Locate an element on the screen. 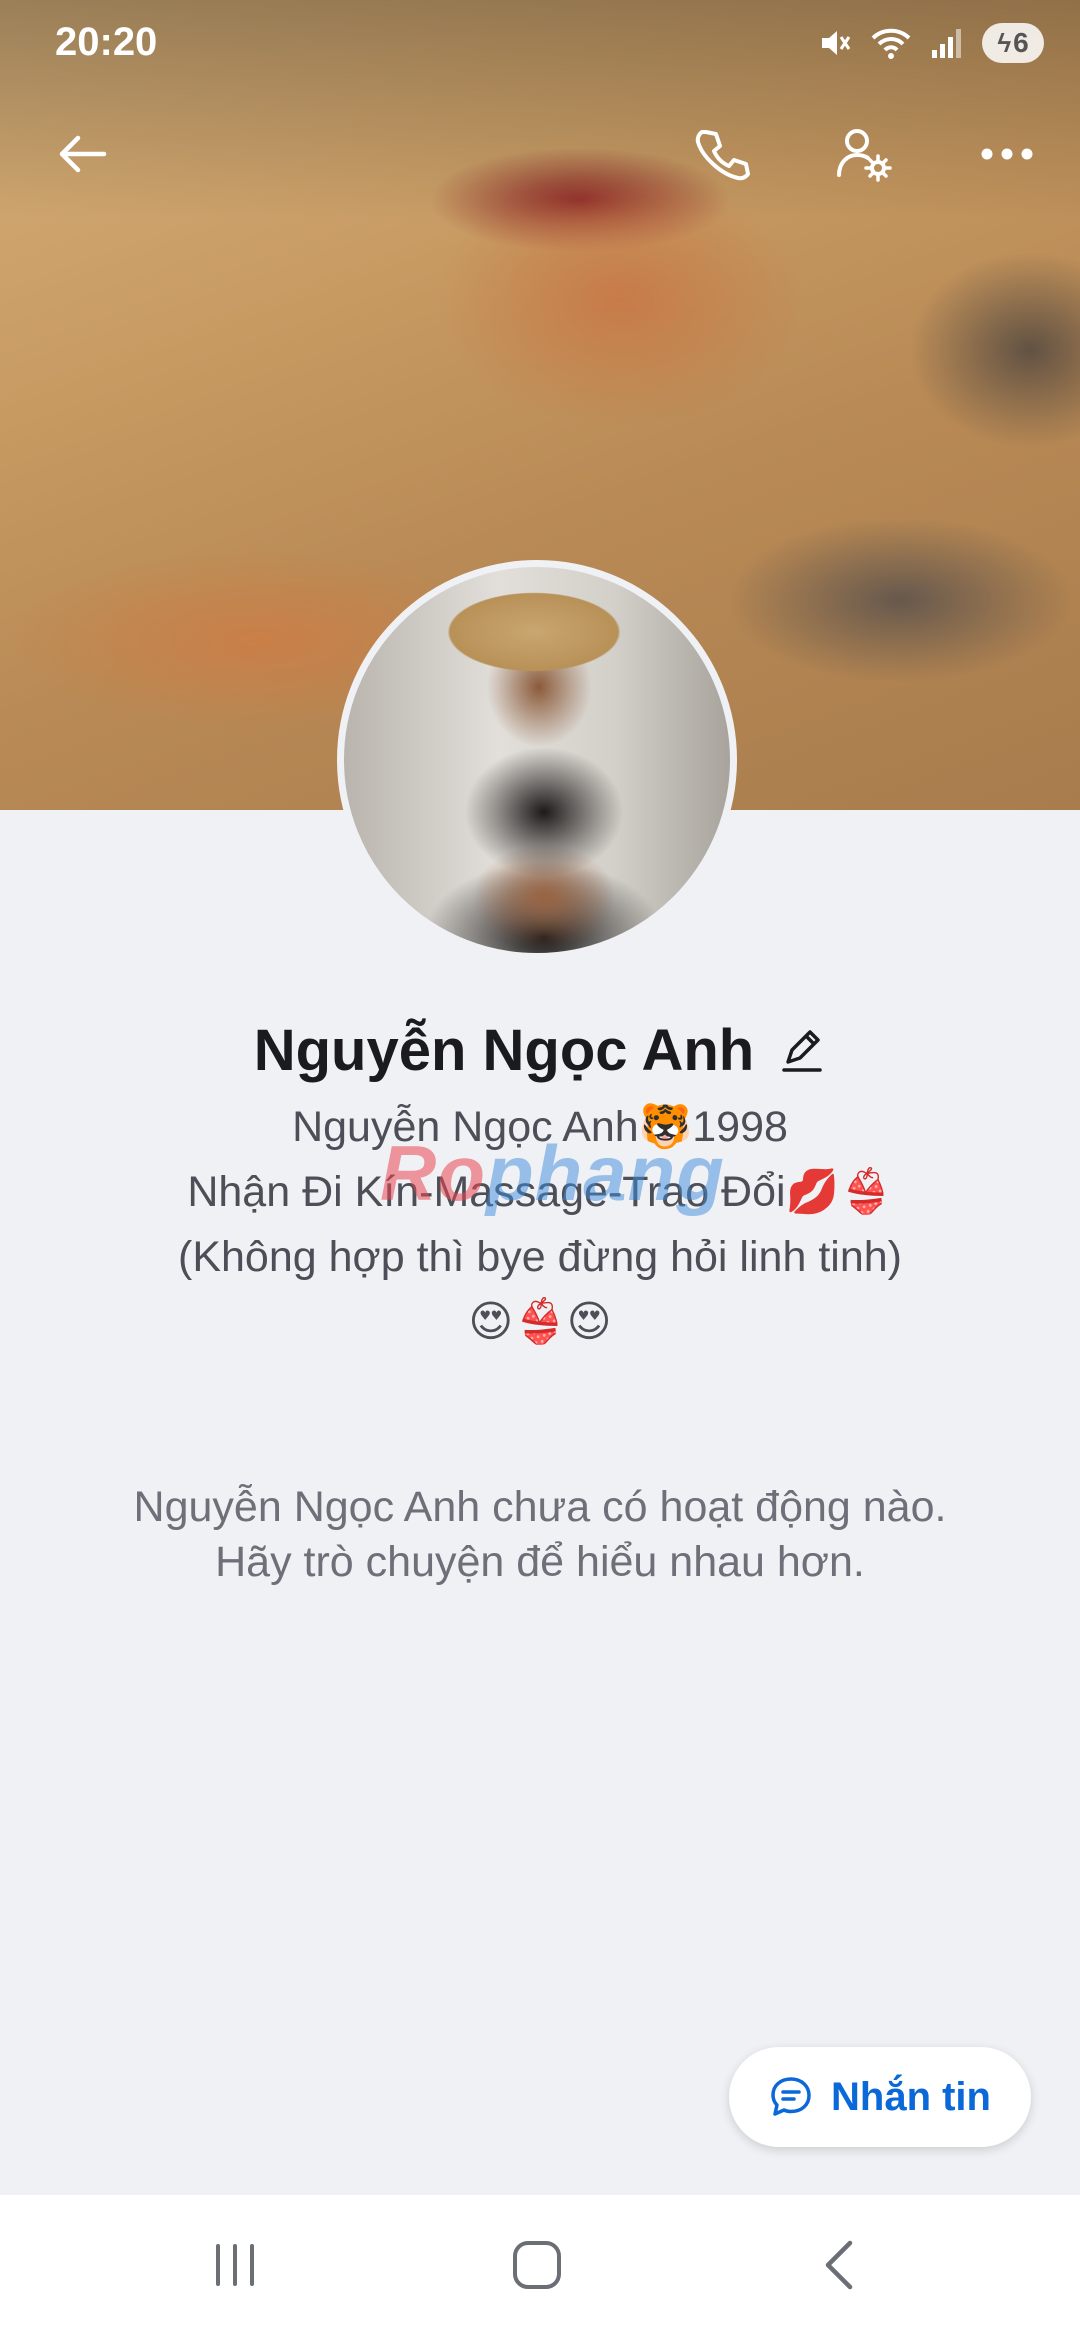 Image resolution: width=1080 pixels, height=2340 pixels. pencil-icon is located at coordinates (802, 1051).